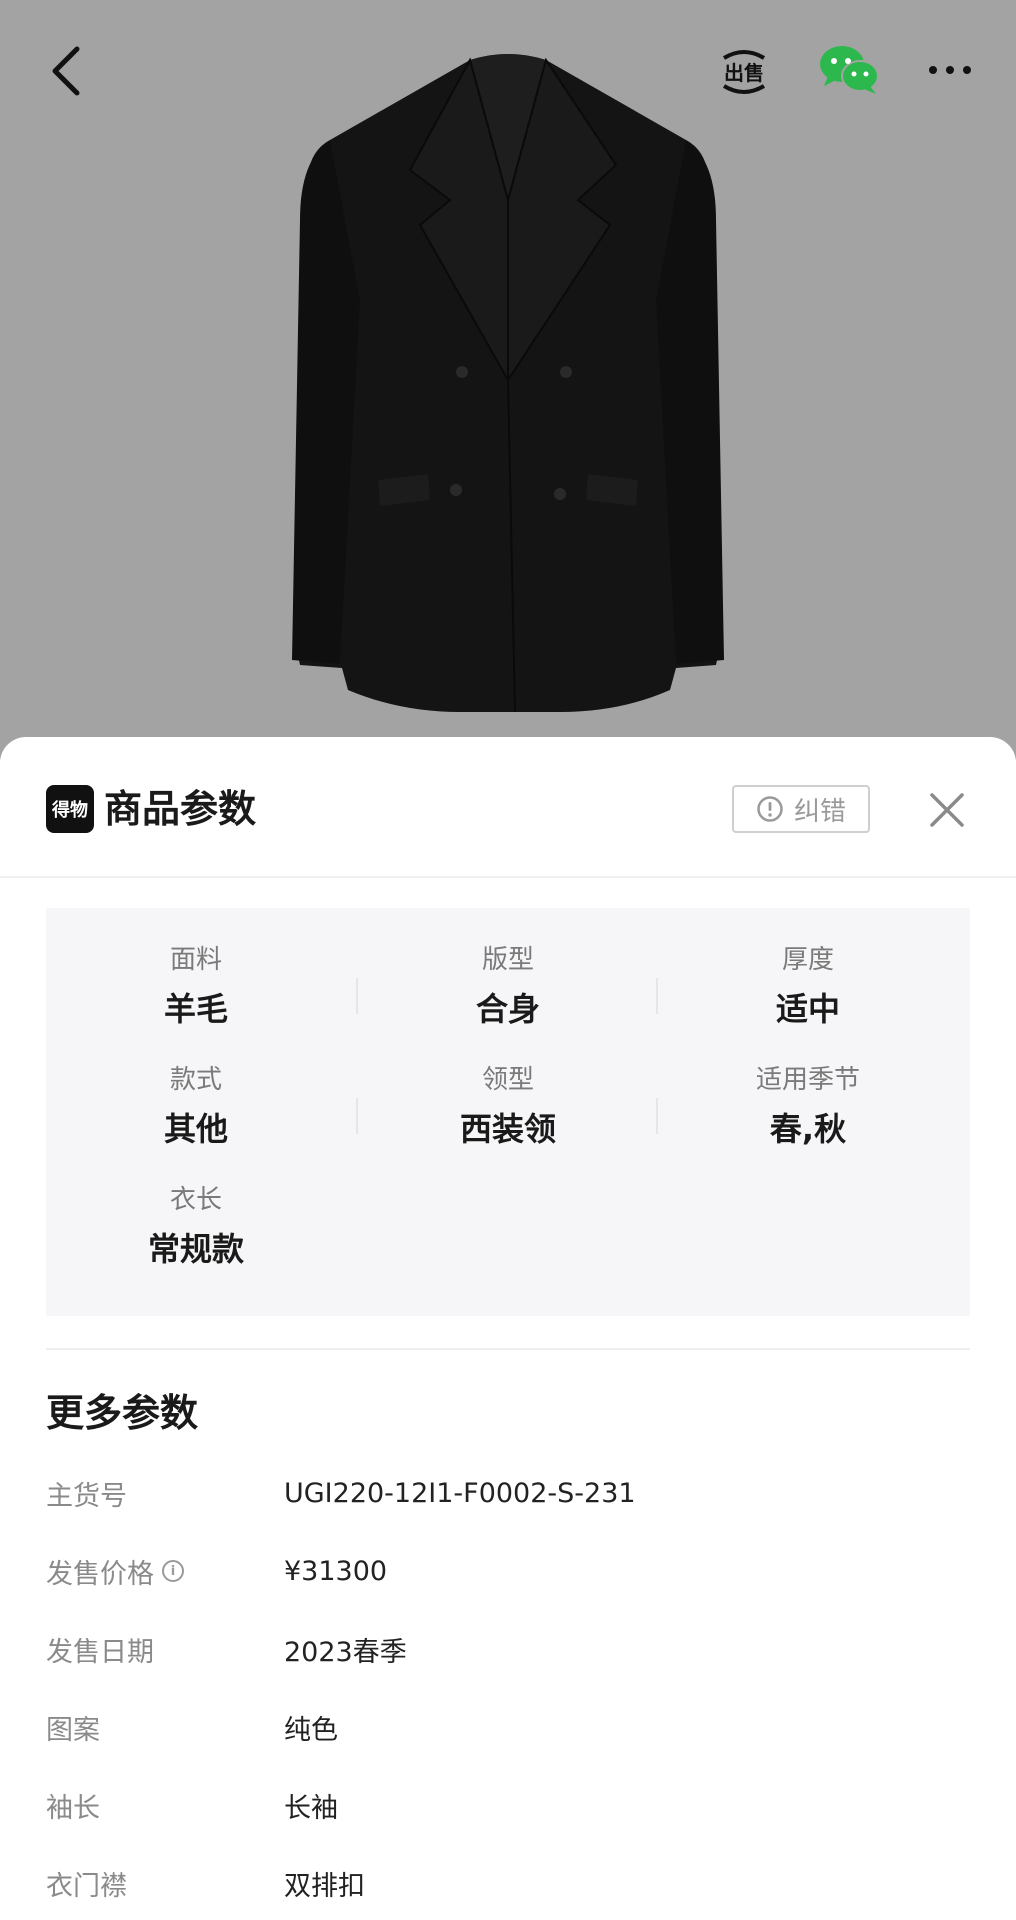 This screenshot has height=1920, width=1016. Describe the element at coordinates (86, 1496) in the screenshot. I see `spec-label-text: 主货号` at that location.